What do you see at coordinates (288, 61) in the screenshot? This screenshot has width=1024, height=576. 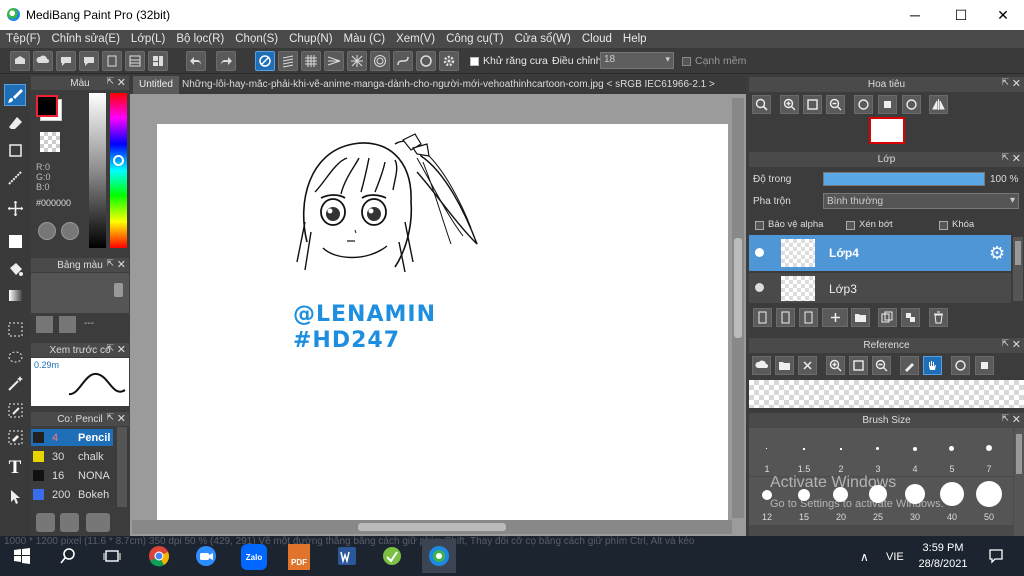 I see `parallel-snap-icon` at bounding box center [288, 61].